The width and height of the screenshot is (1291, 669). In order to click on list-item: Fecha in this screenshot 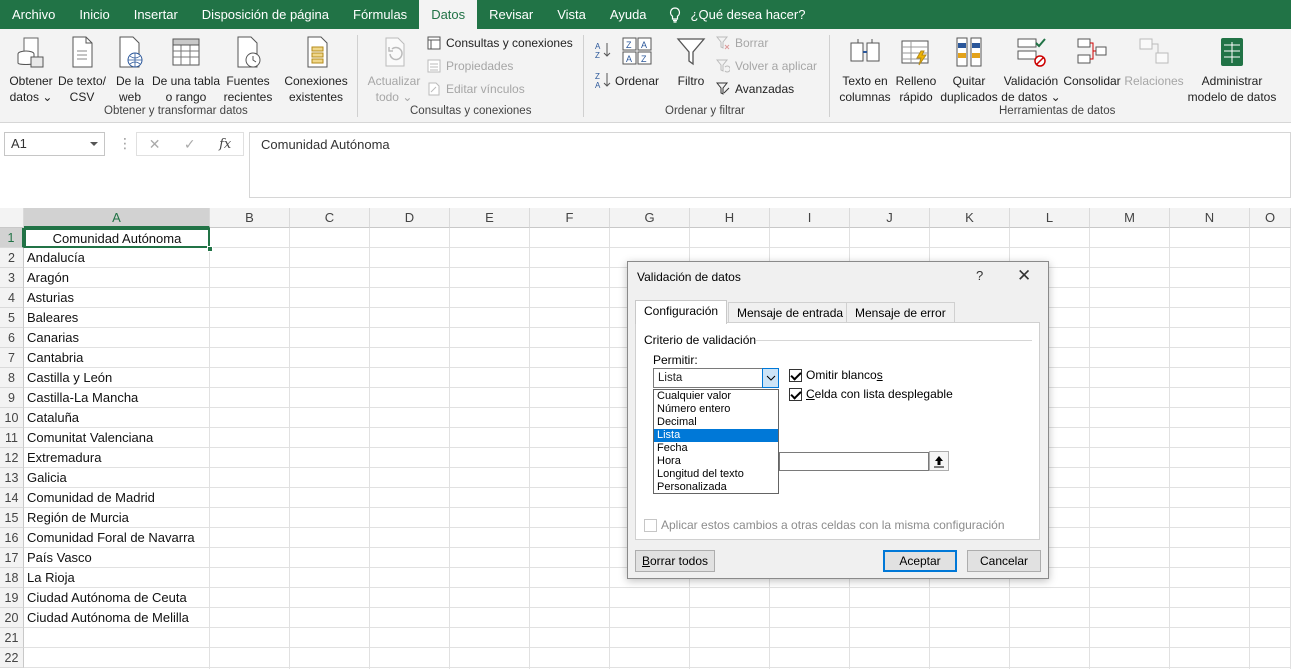, I will do `click(716, 448)`.